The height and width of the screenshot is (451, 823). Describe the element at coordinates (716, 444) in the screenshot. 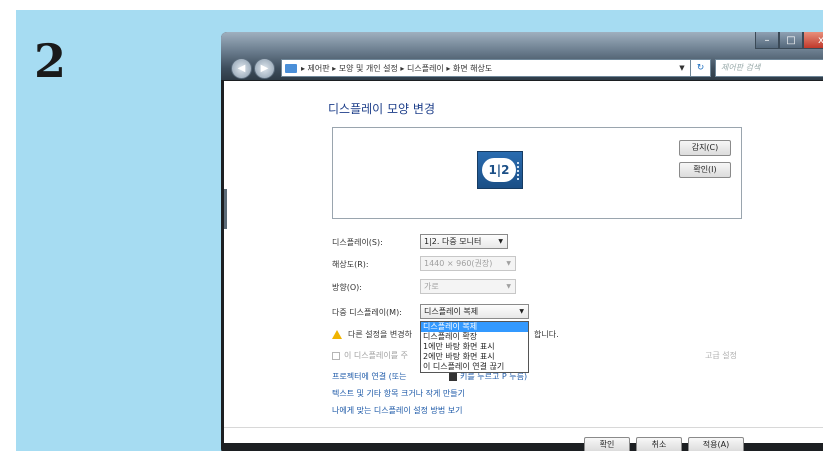

I see `apply-button: 적용(A)` at that location.